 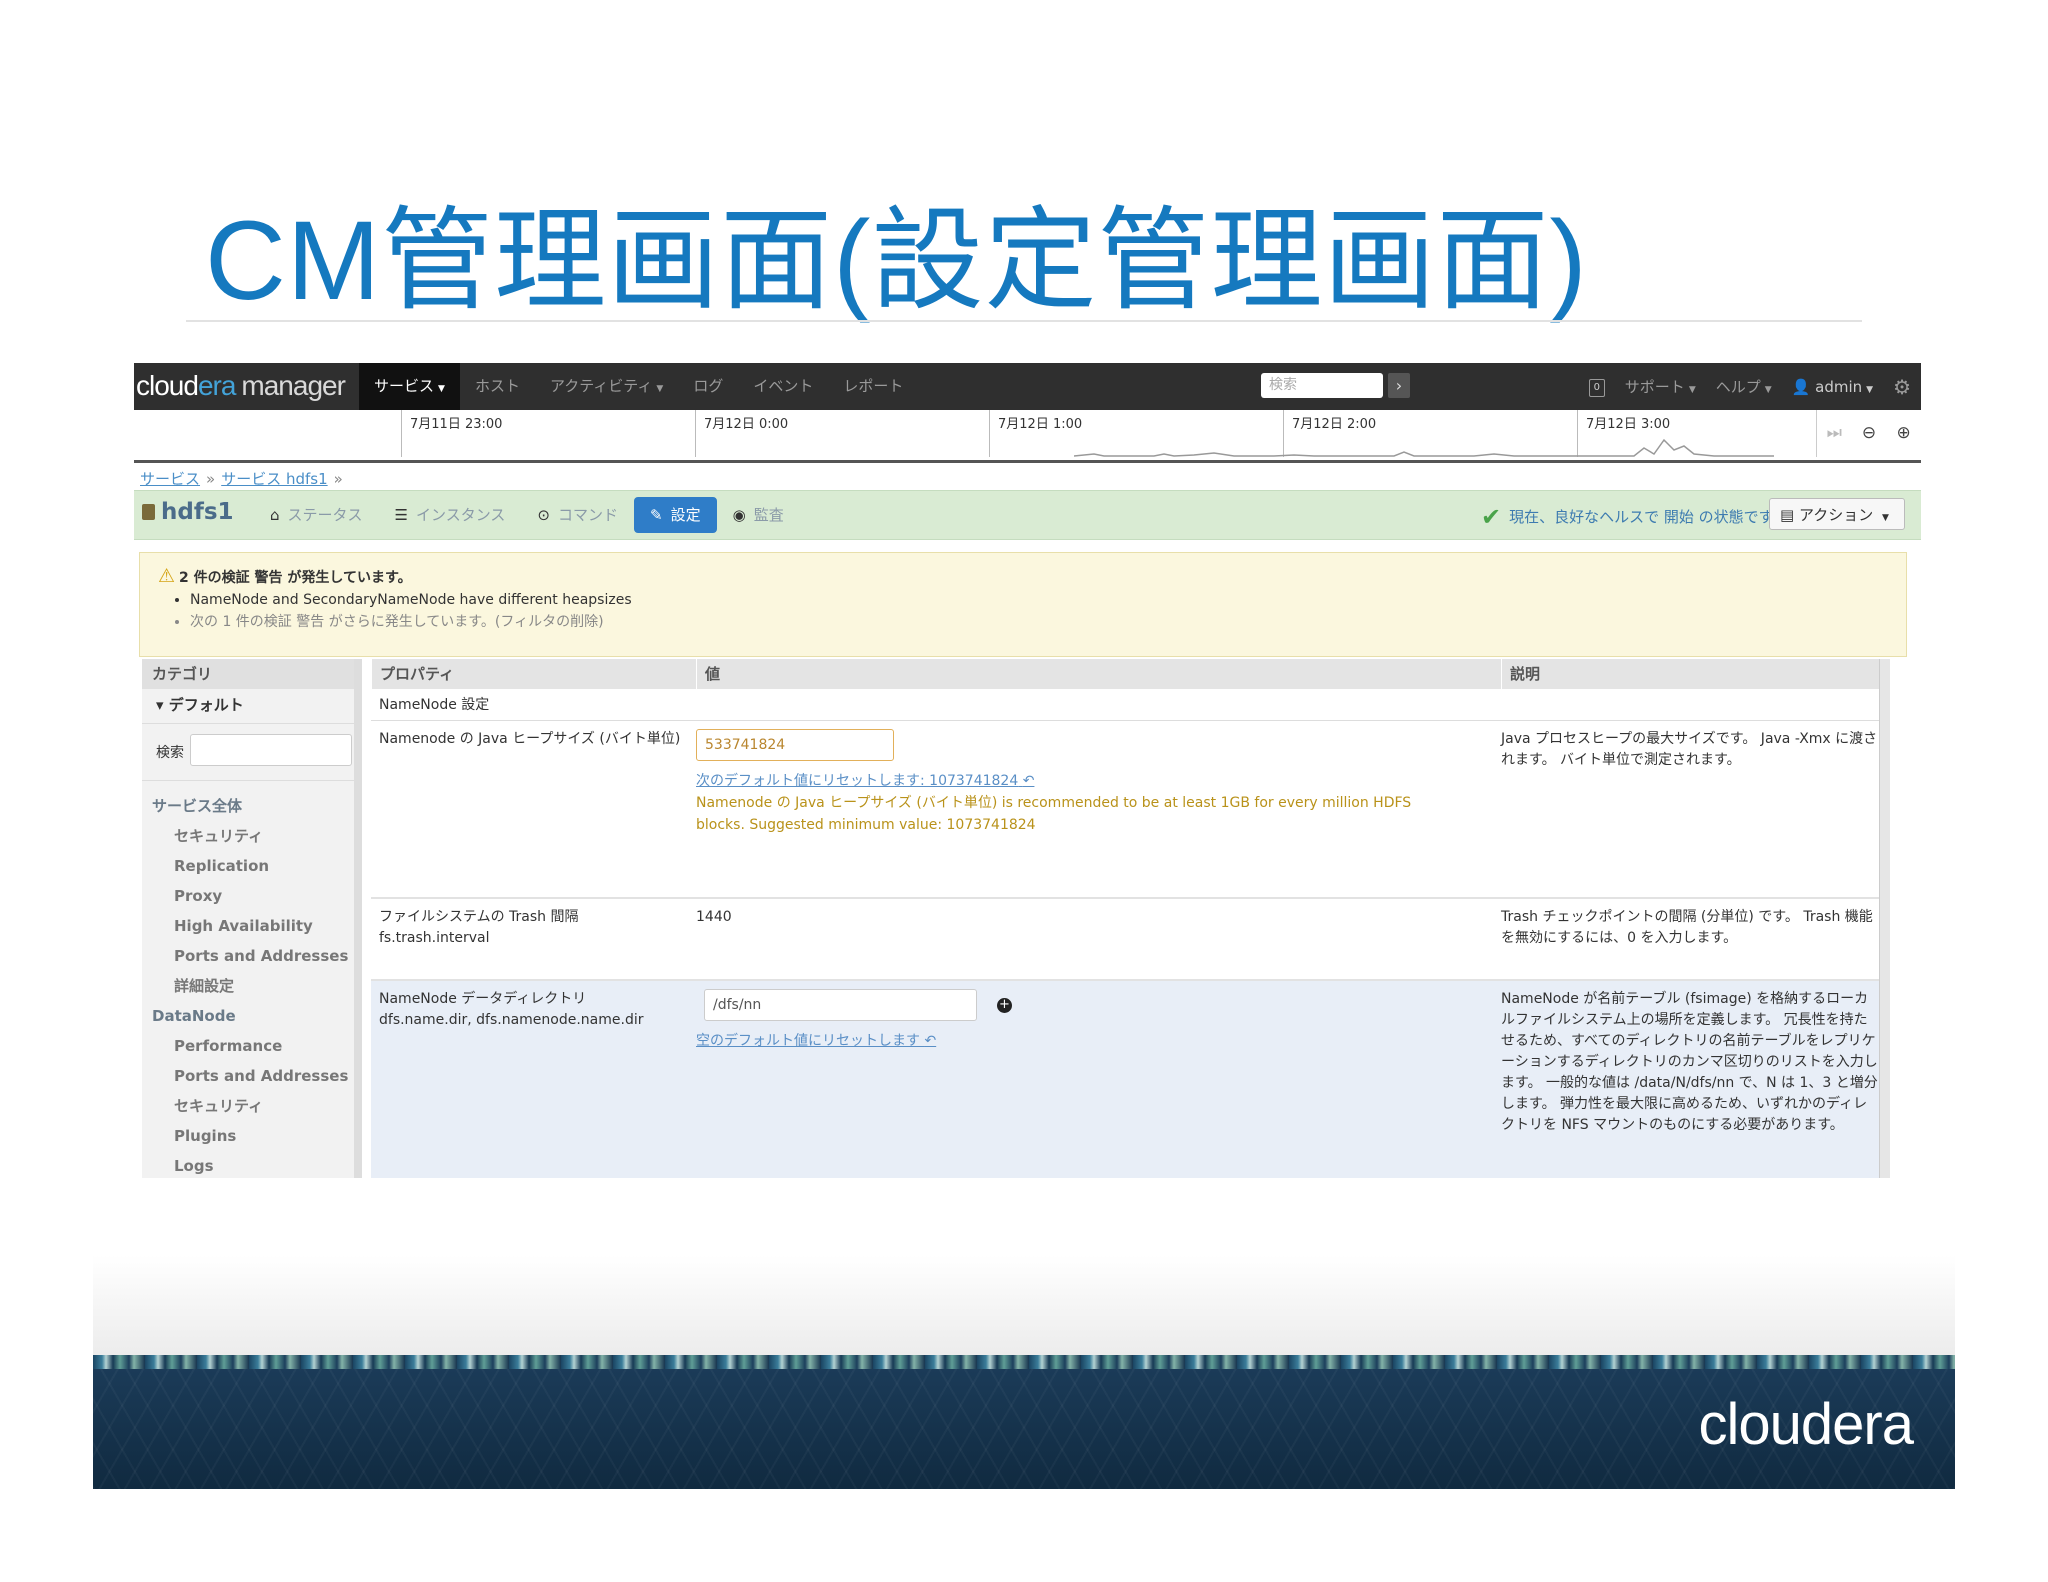 I want to click on nav-reports-label: レポート, so click(x=873, y=386).